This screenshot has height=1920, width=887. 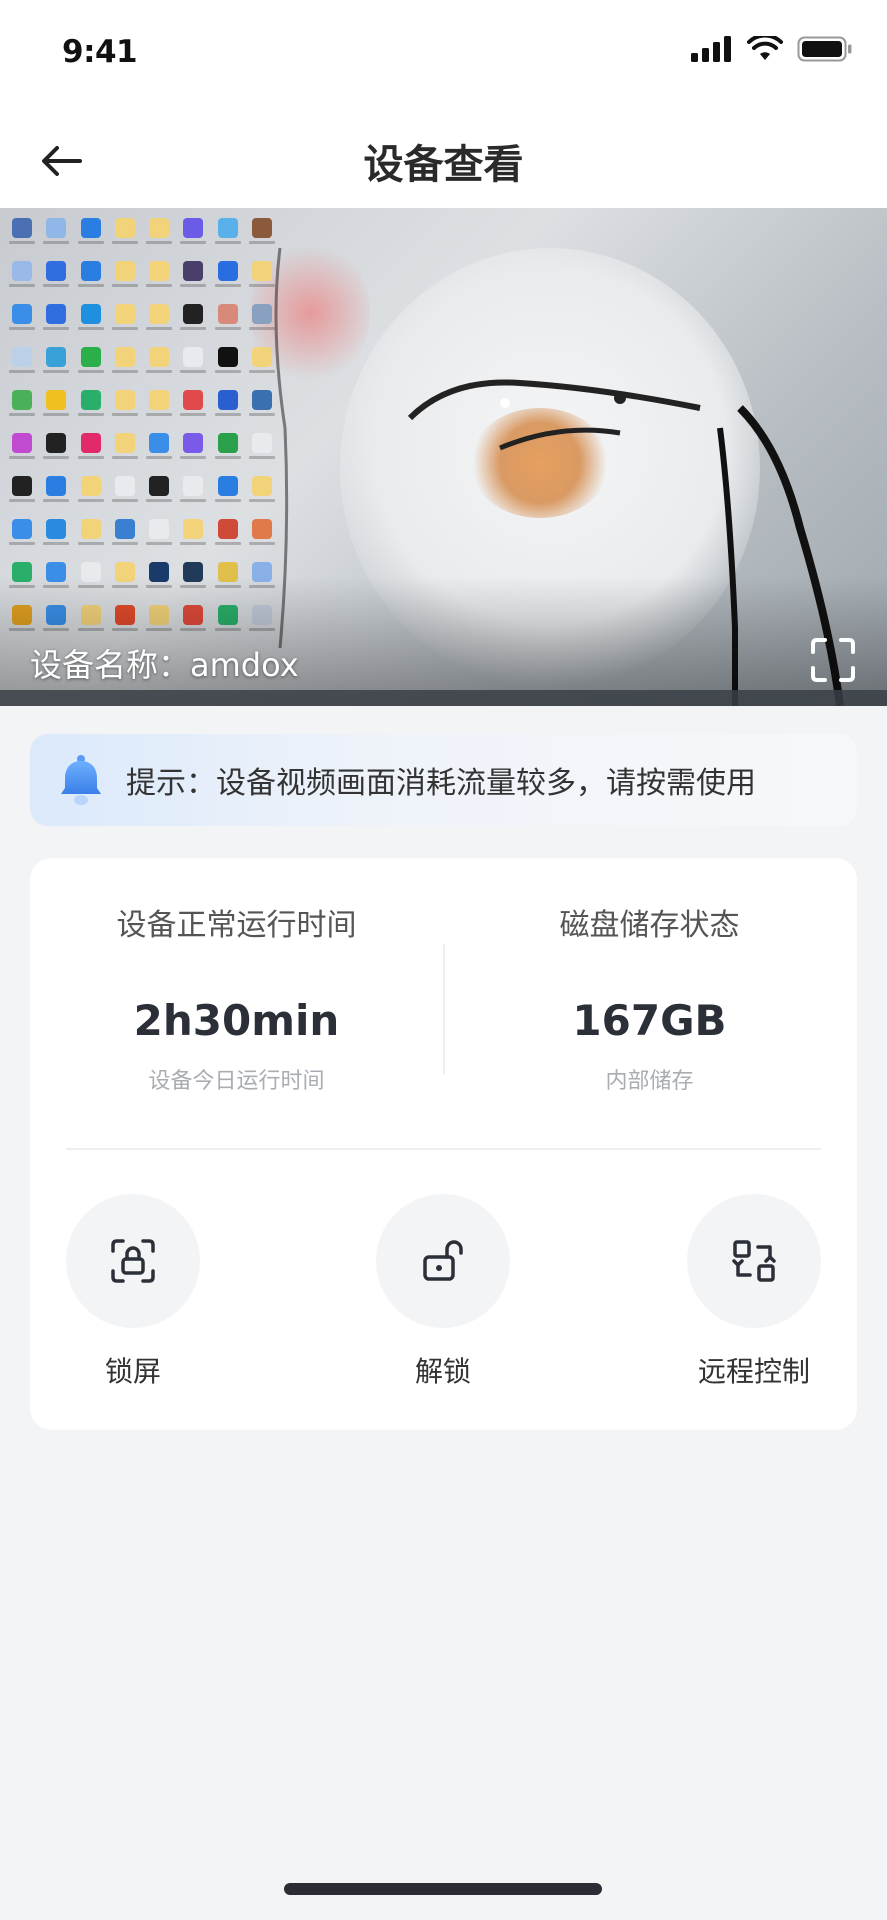 I want to click on page-title: 设备查看, so click(x=443, y=165).